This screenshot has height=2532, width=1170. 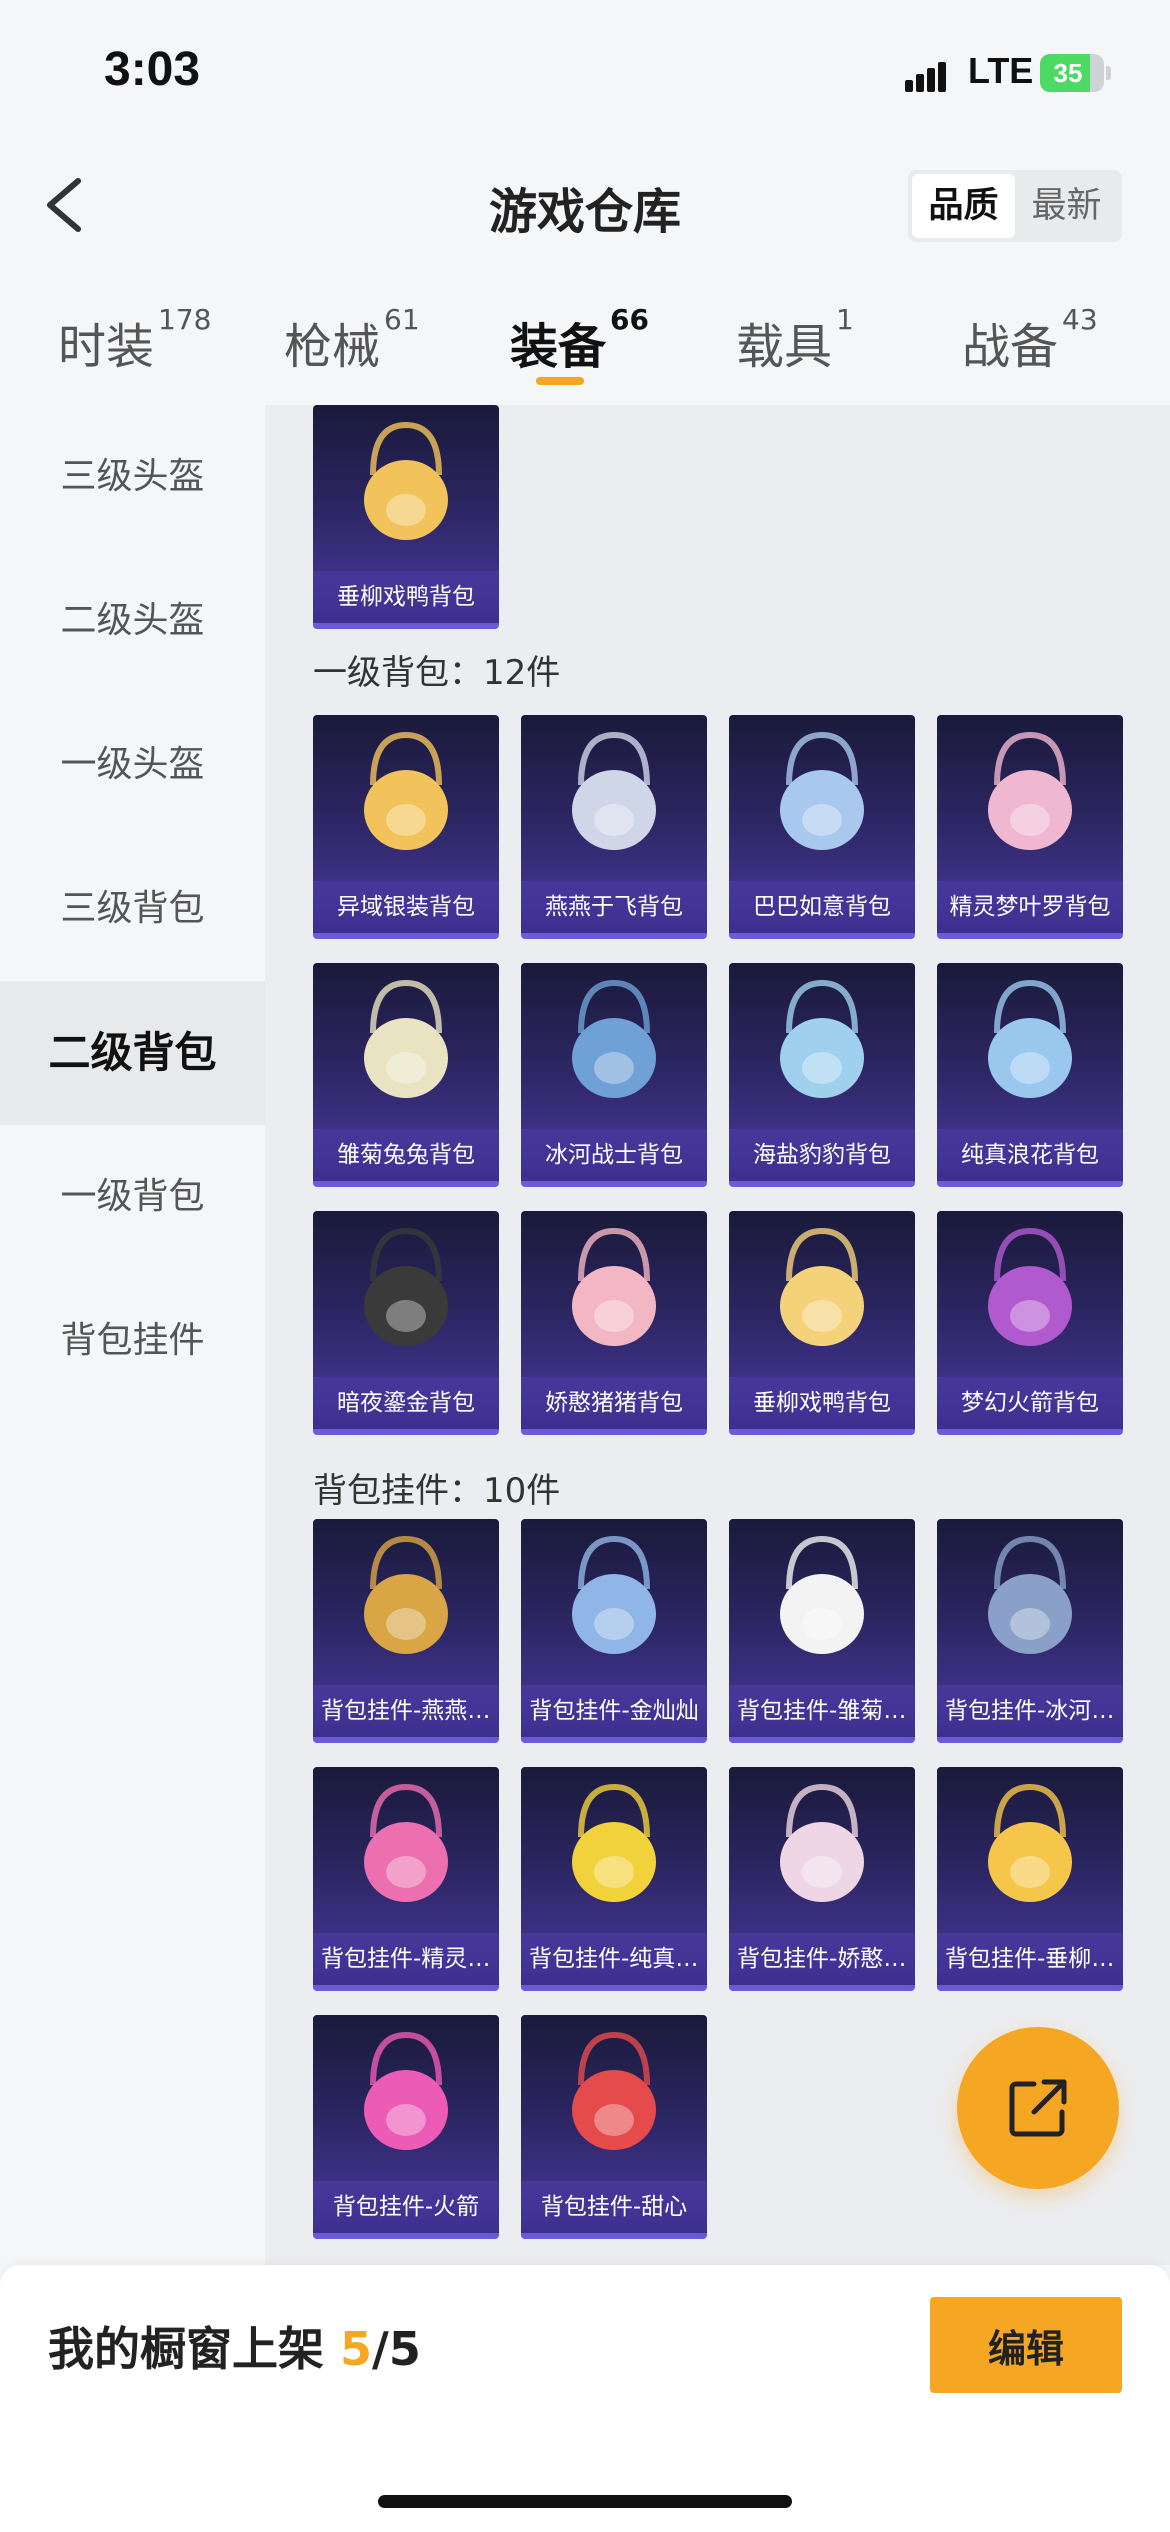 I want to click on item-label: 背包挂件-雏菊兔兔, so click(x=822, y=1711).